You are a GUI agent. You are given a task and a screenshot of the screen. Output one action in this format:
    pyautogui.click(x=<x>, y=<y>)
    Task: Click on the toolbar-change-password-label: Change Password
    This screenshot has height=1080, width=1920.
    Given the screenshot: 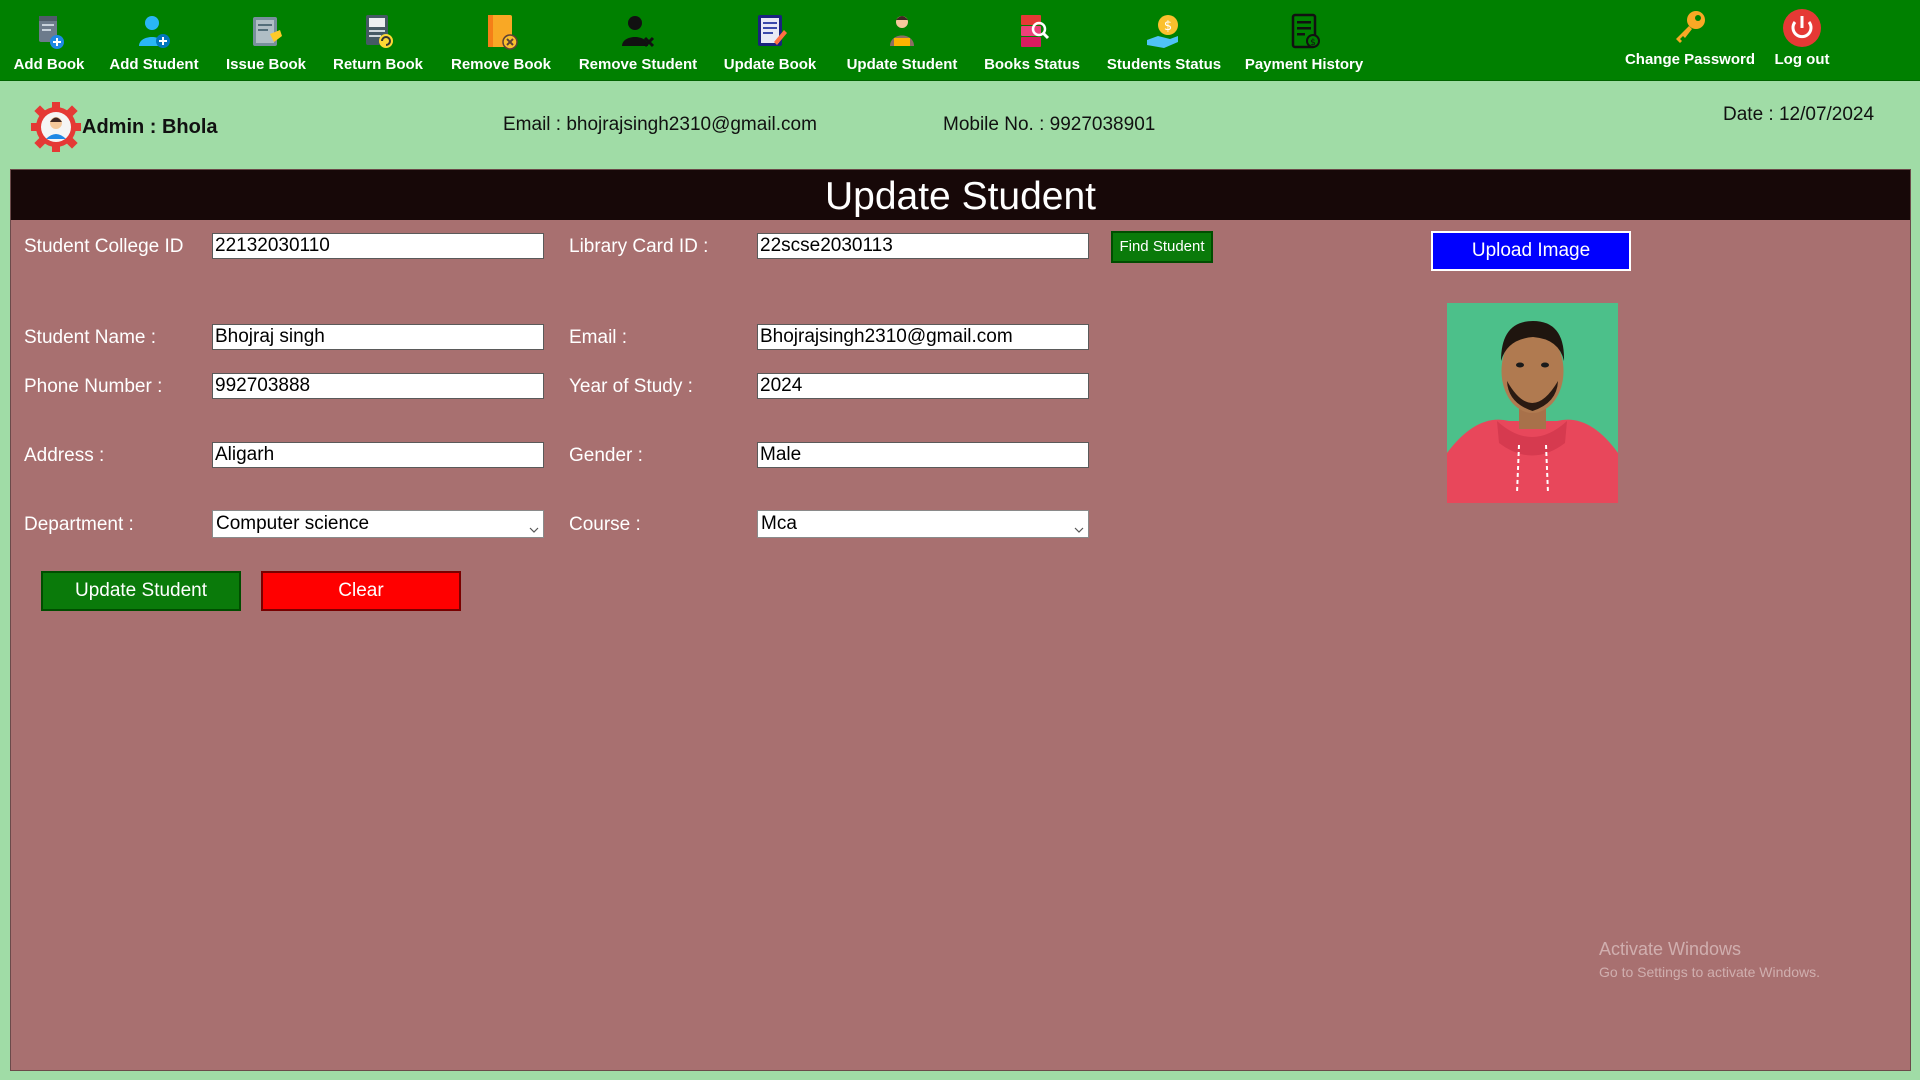 What is the action you would take?
    pyautogui.click(x=1690, y=59)
    